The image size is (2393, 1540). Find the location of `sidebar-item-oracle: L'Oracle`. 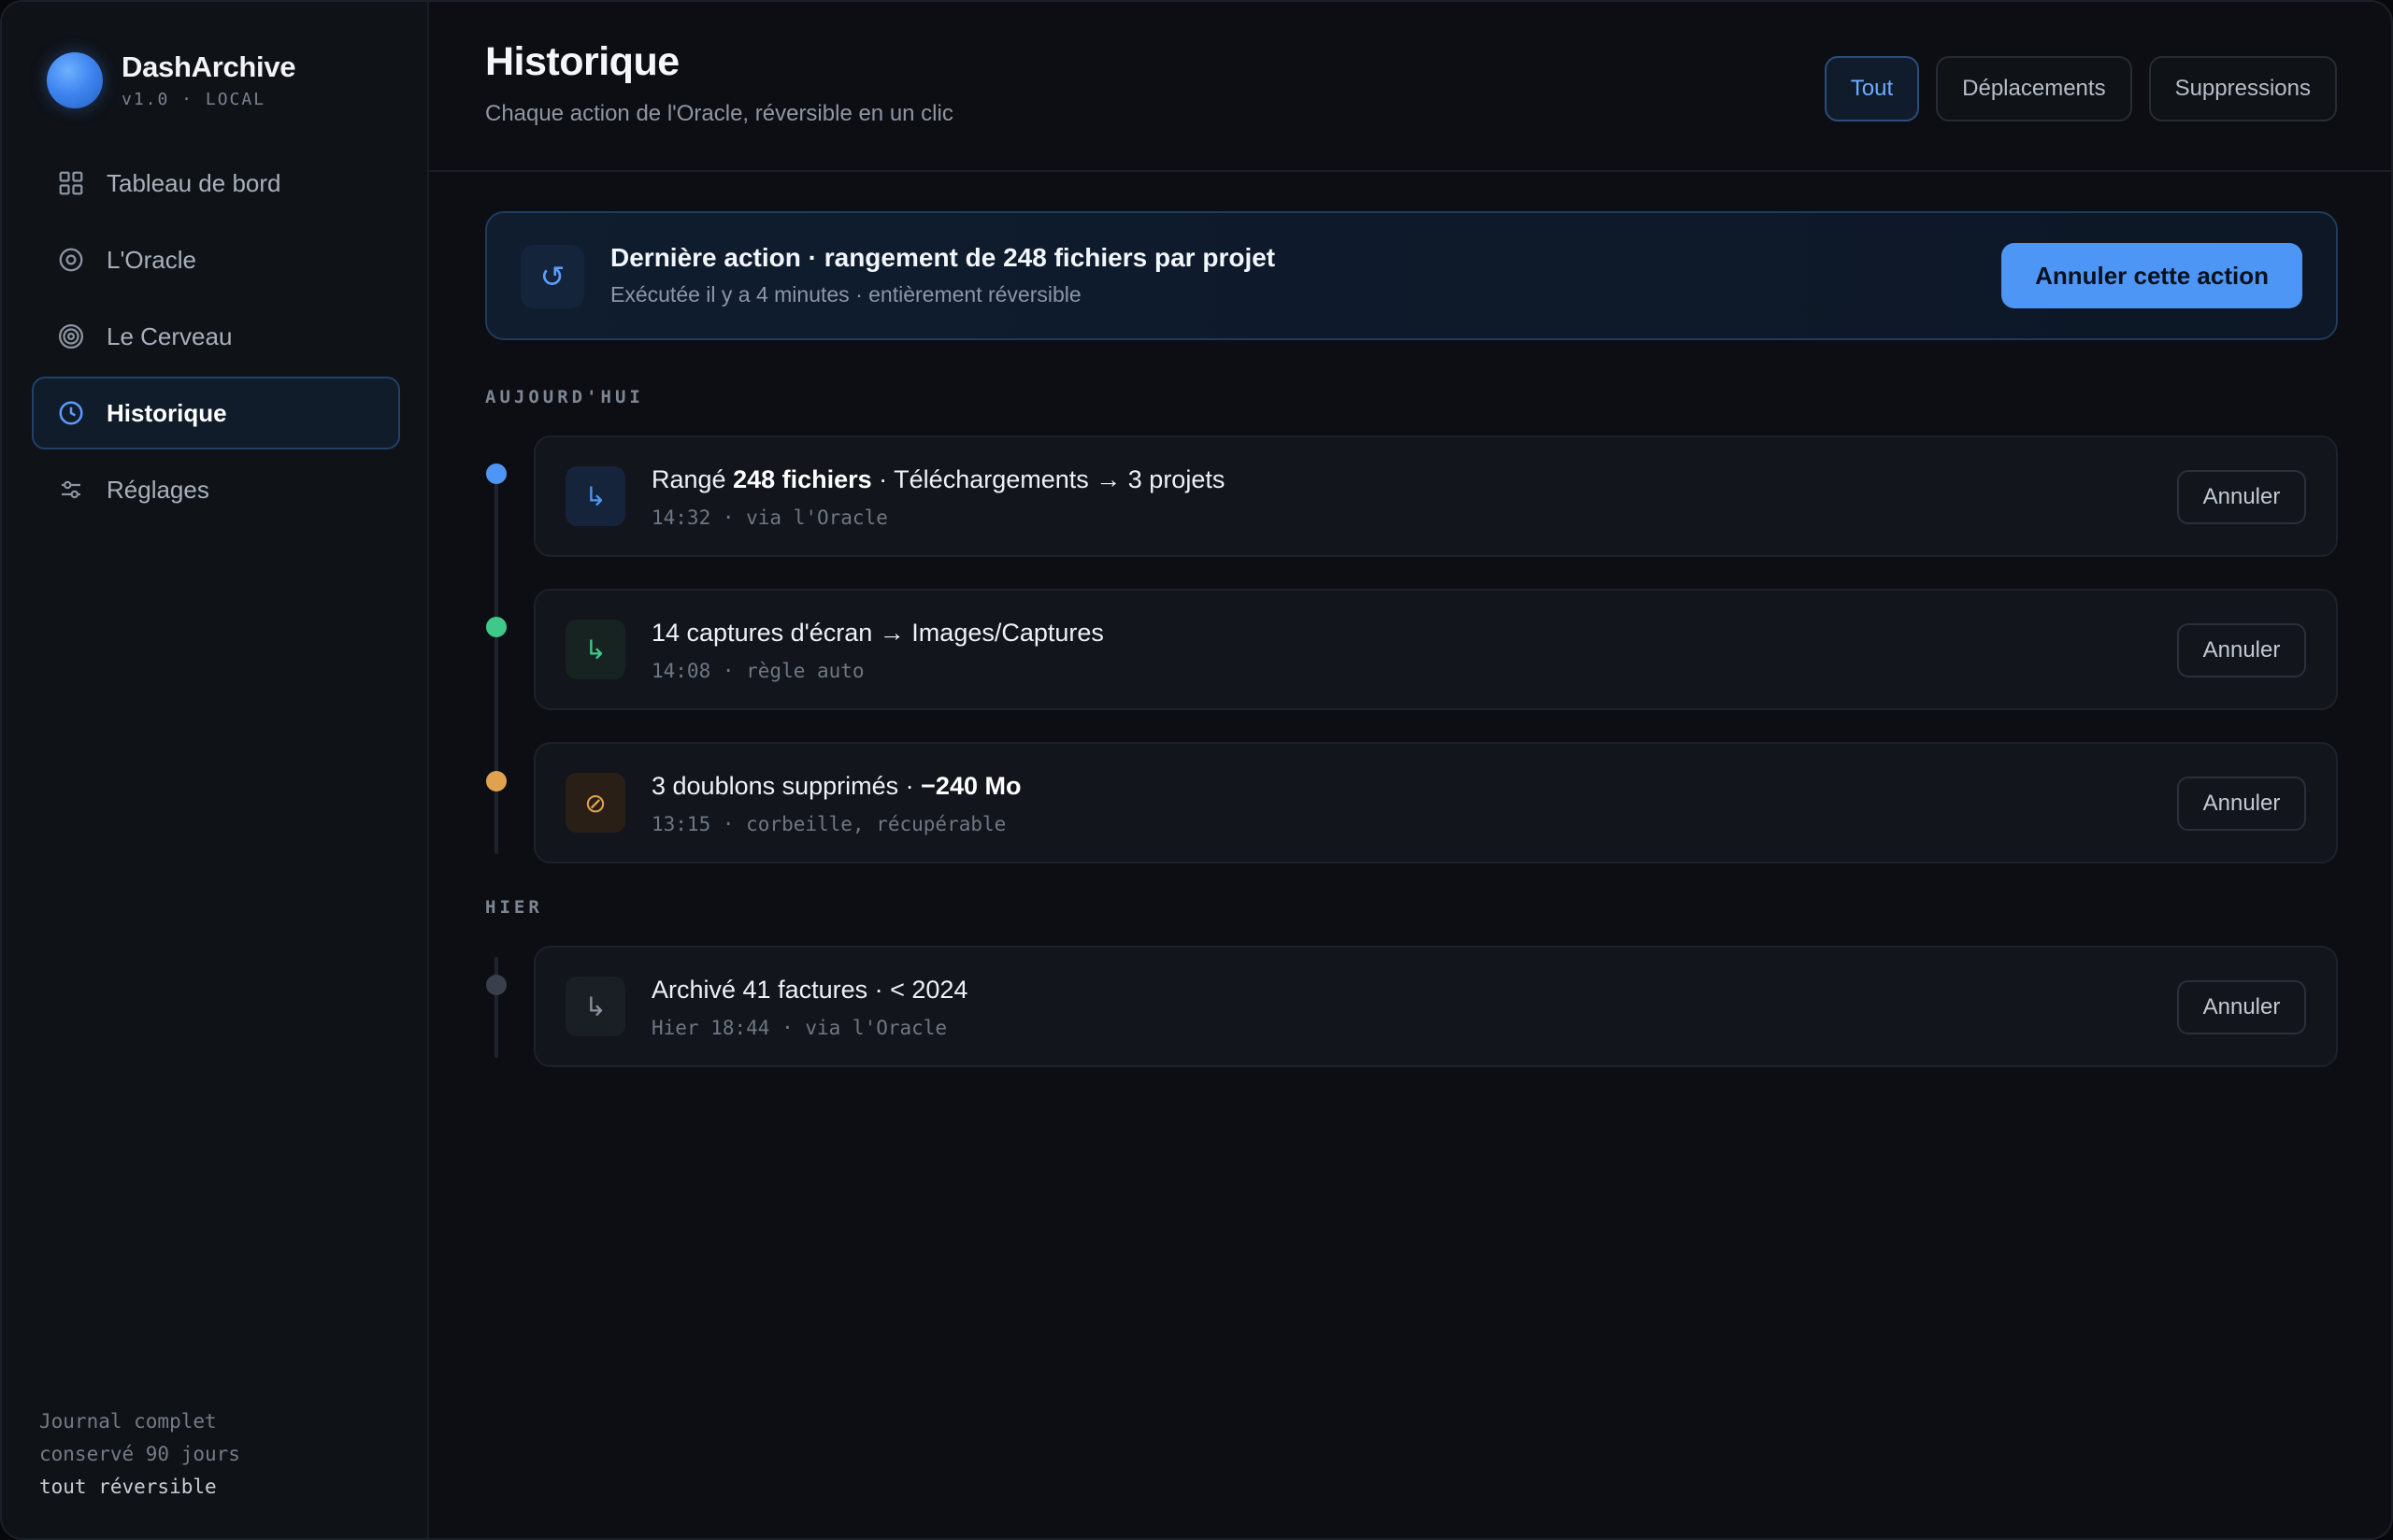

sidebar-item-oracle: L'Oracle is located at coordinates (216, 259).